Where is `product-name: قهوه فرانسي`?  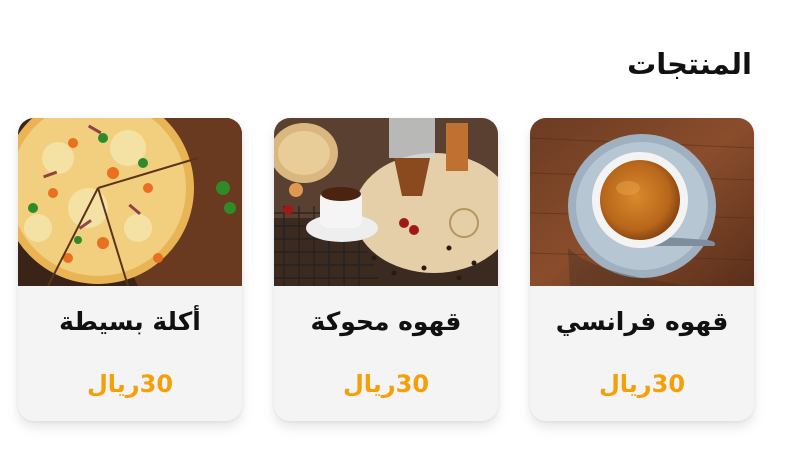
product-name: قهوه فرانسي is located at coordinates (642, 321).